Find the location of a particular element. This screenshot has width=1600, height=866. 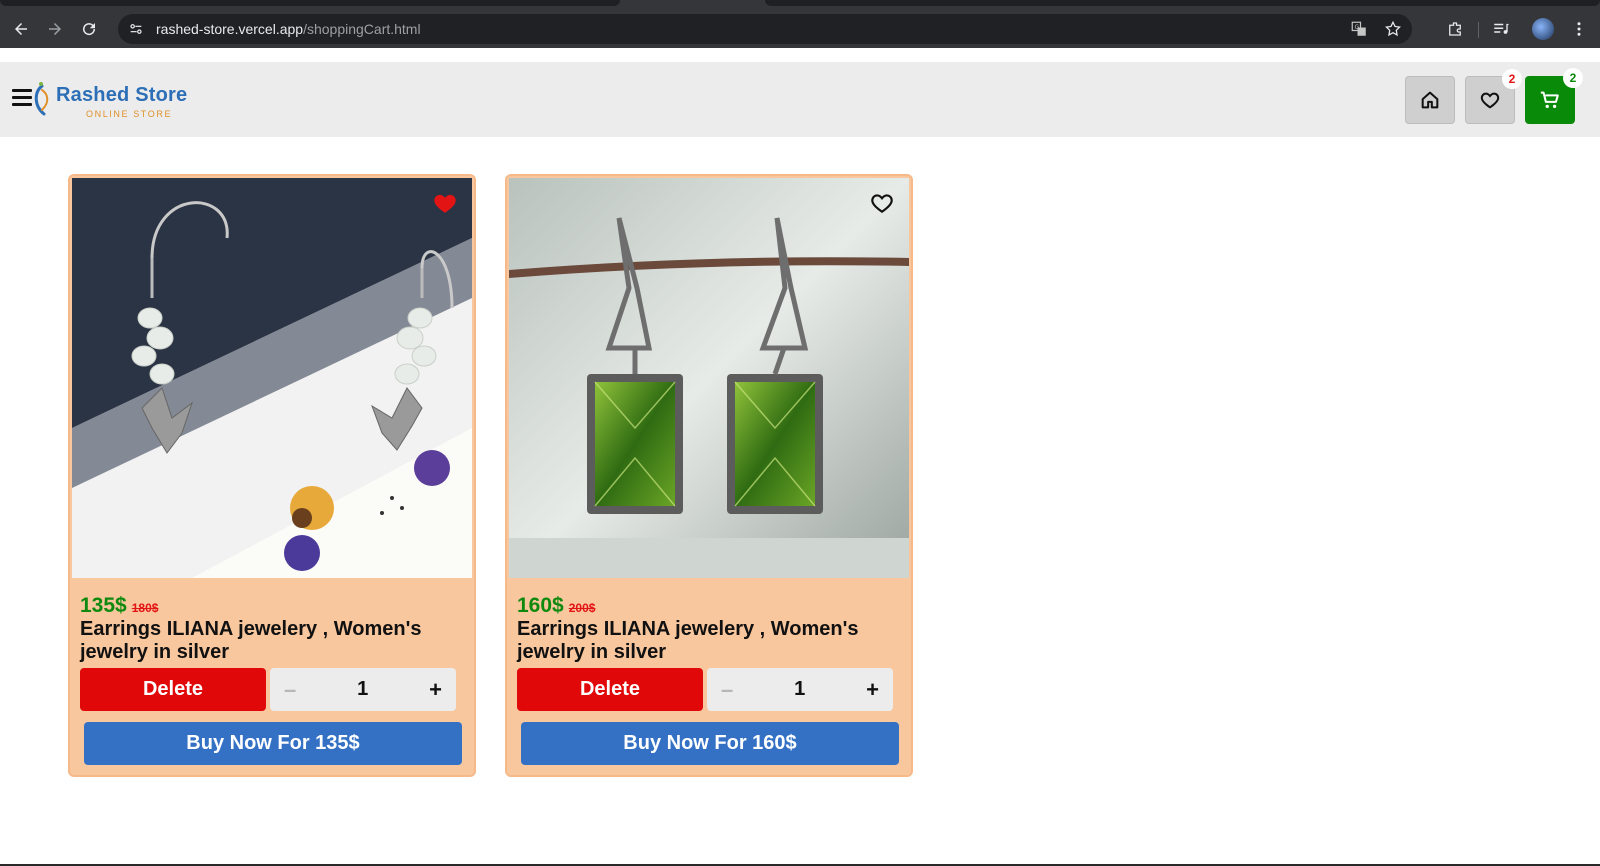

price-row: 160$ 200$ is located at coordinates (556, 606).